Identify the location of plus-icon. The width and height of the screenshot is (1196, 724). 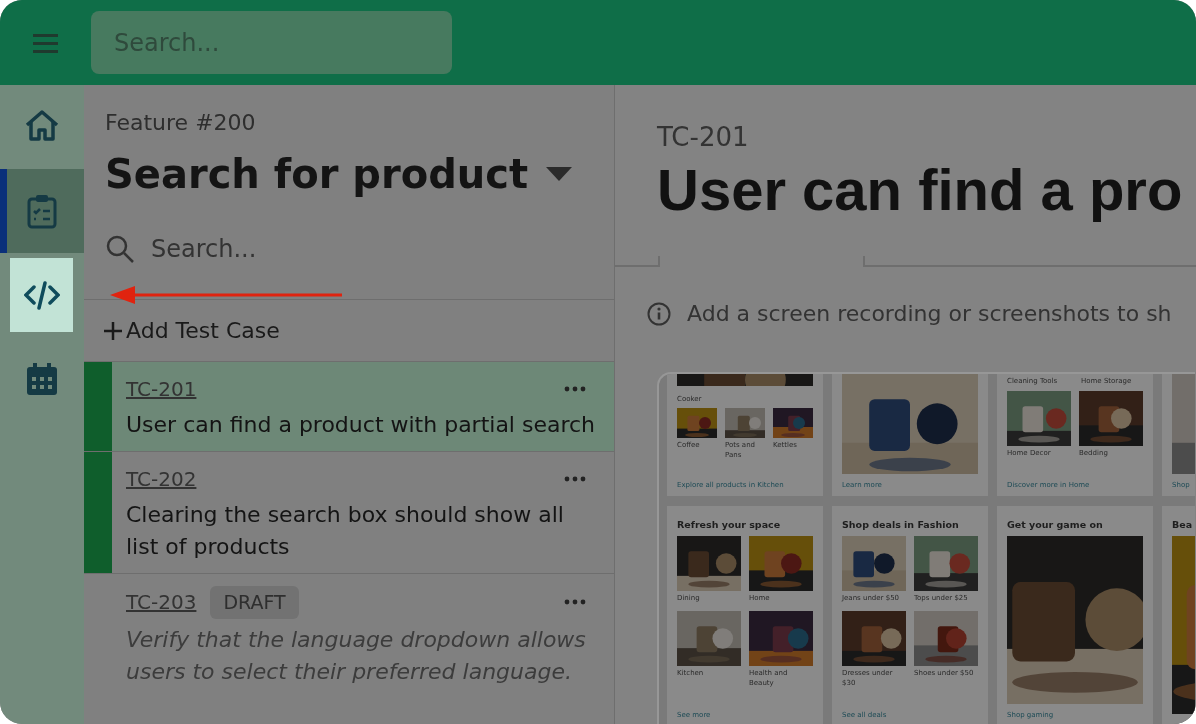
(113, 330).